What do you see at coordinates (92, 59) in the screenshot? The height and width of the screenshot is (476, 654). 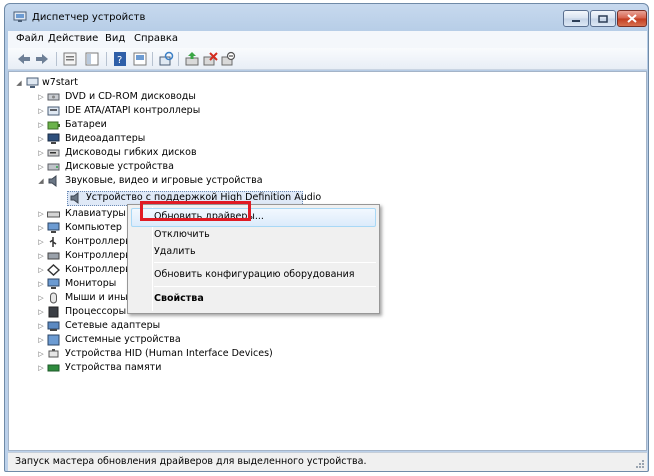 I see `console-tree-icon` at bounding box center [92, 59].